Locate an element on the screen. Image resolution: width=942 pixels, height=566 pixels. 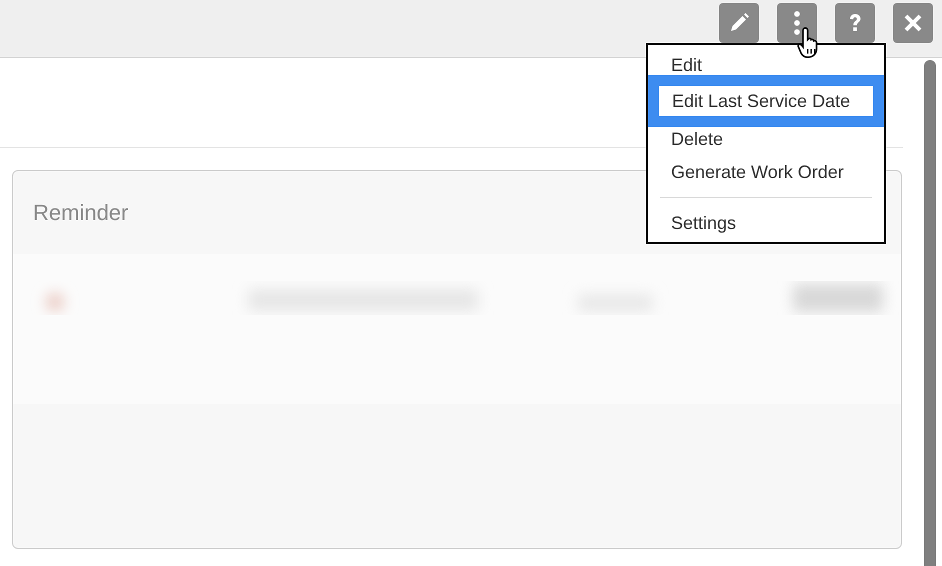
more-icon is located at coordinates (797, 23).